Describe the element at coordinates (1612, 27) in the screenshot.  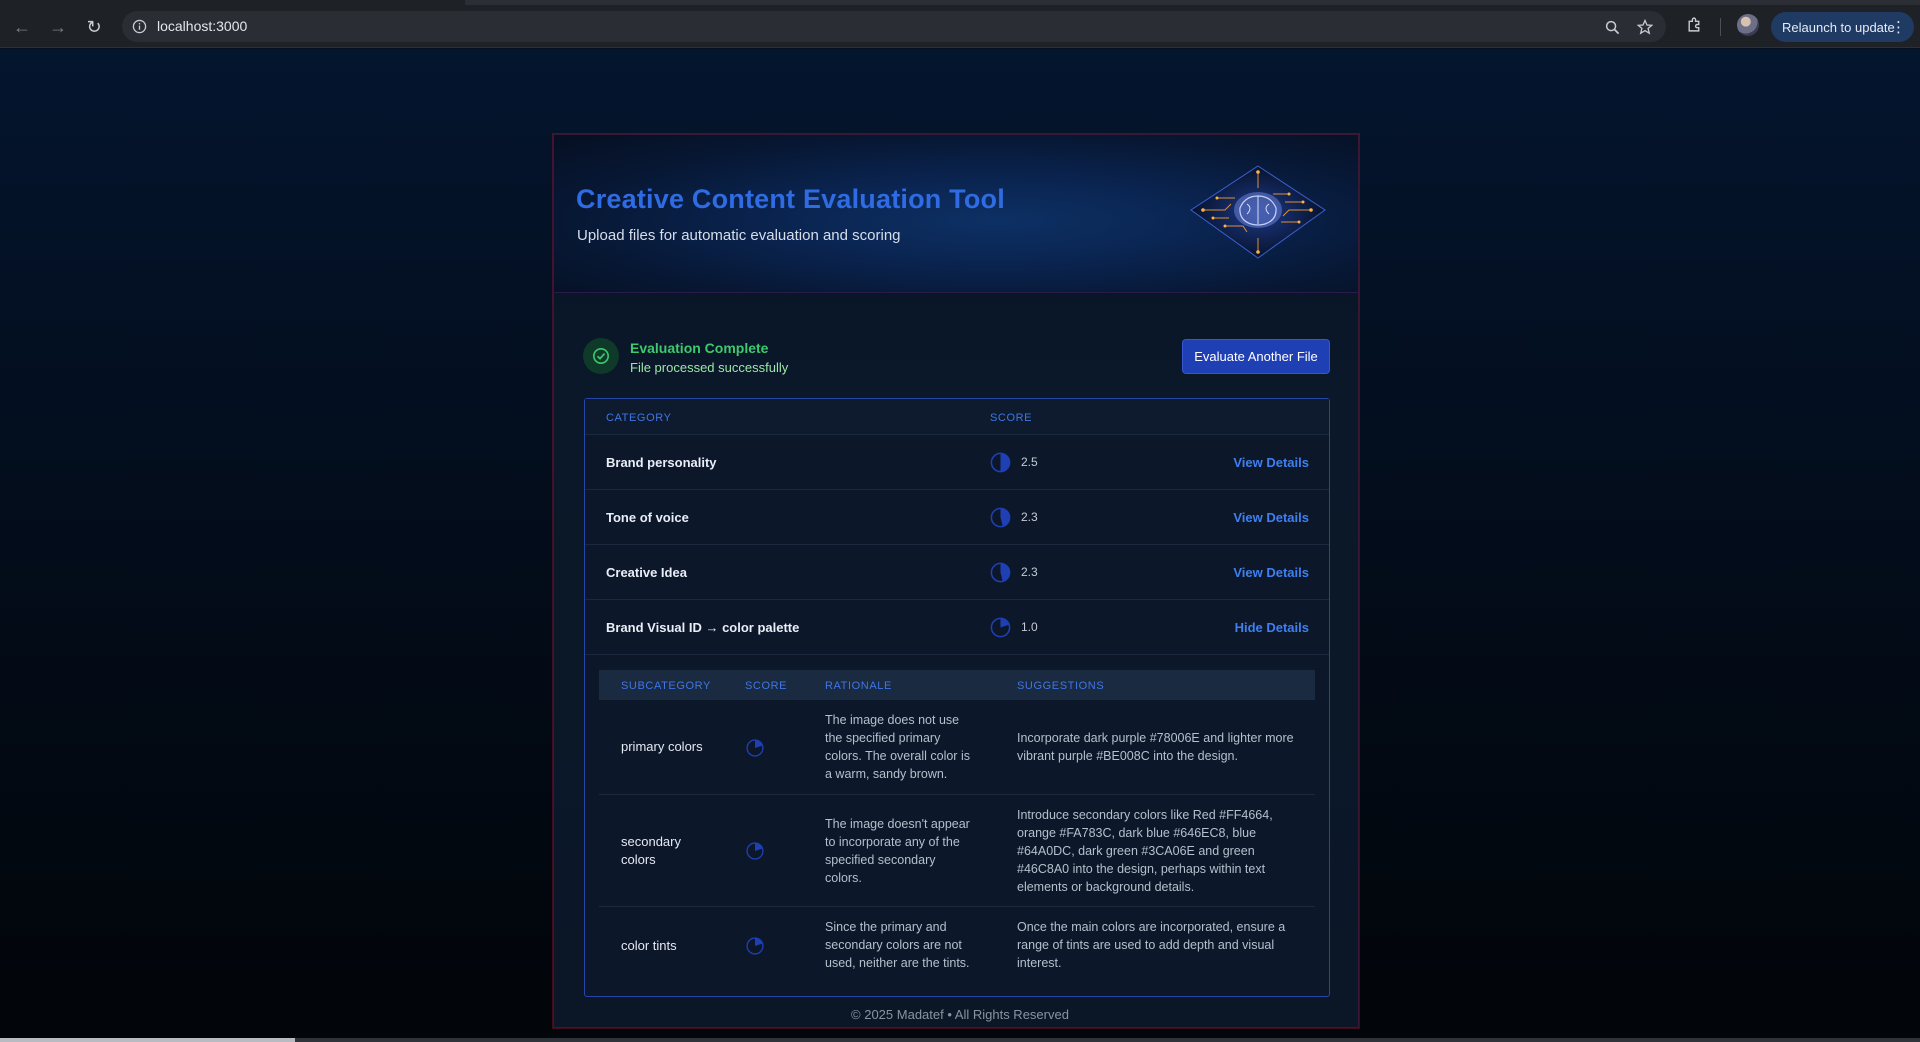
I see `zoom-icon` at that location.